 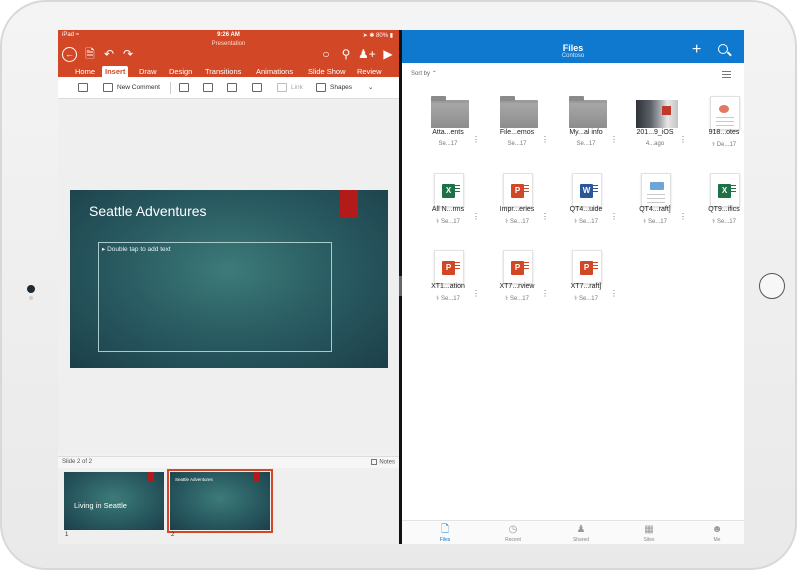 What do you see at coordinates (717, 533) in the screenshot?
I see `nav-me: ☻ Me` at bounding box center [717, 533].